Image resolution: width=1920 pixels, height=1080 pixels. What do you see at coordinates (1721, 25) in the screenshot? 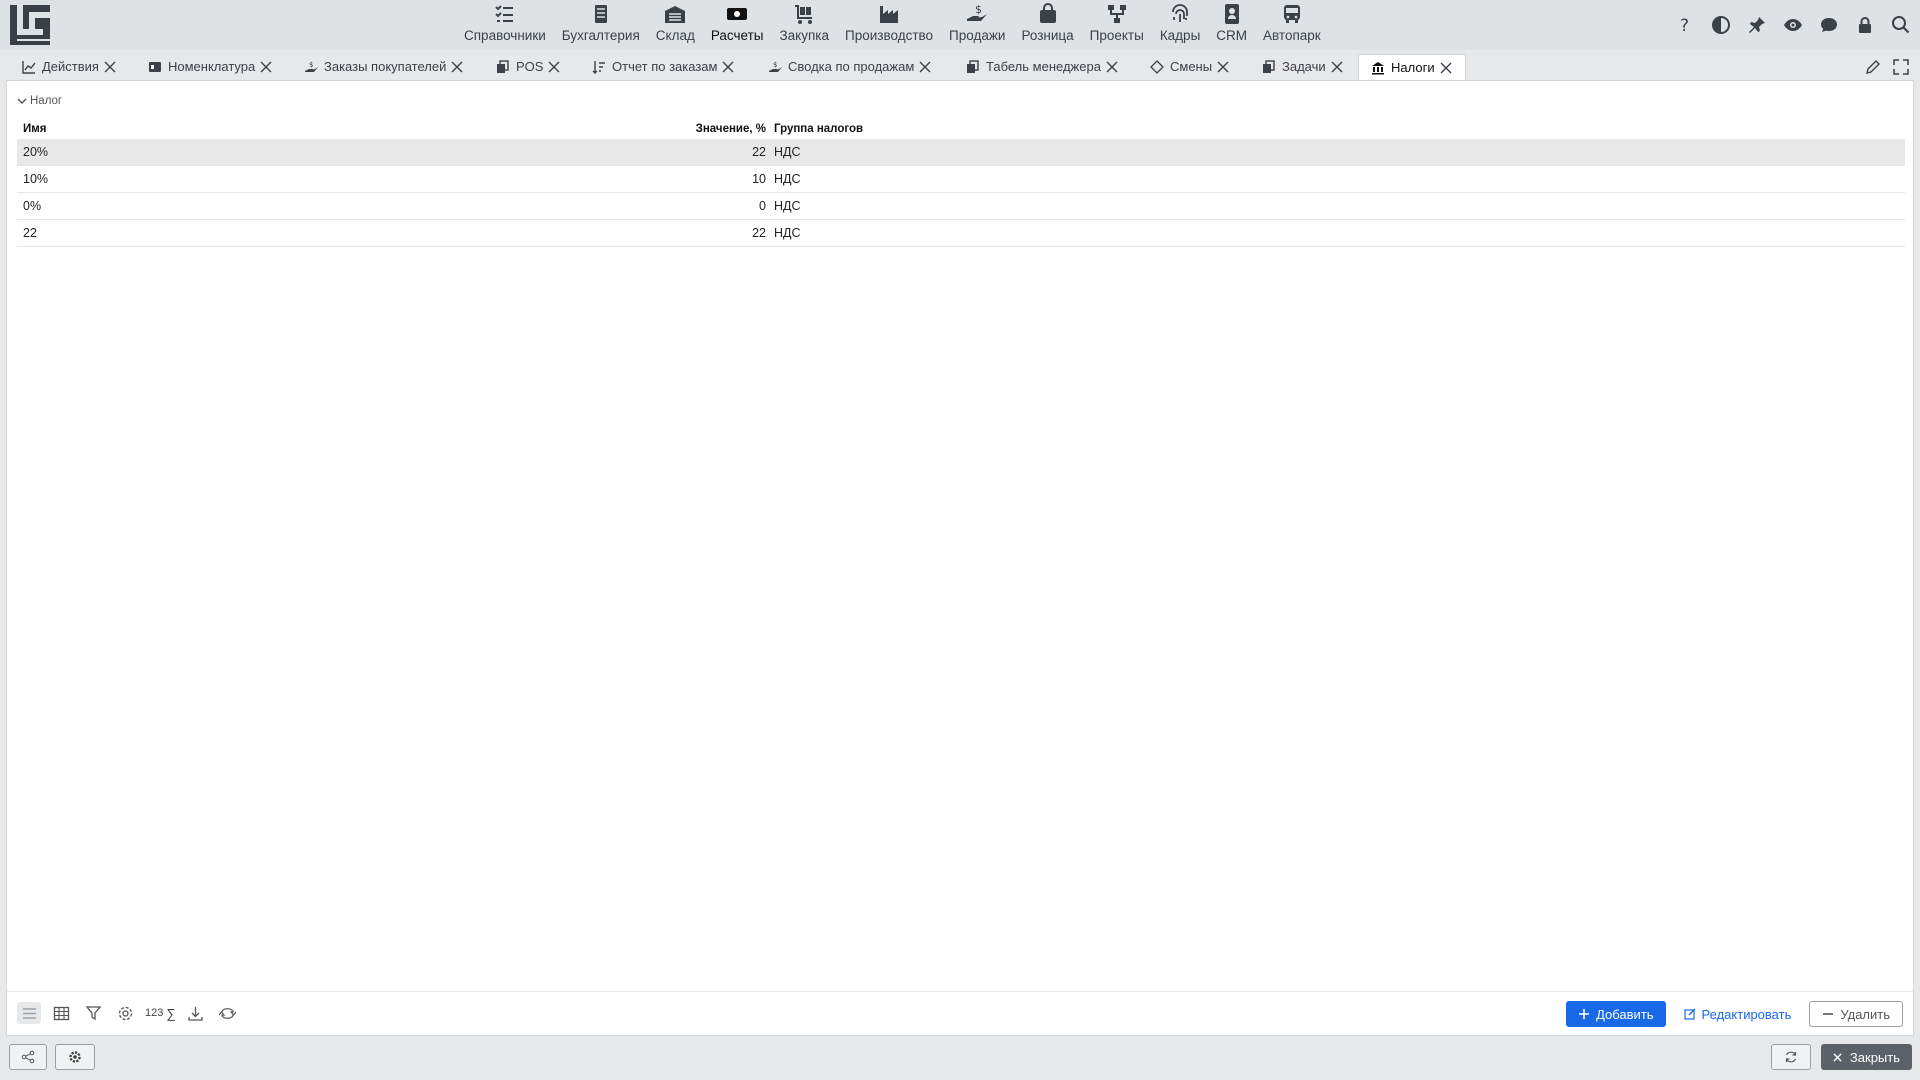
I see `contrast-icon` at bounding box center [1721, 25].